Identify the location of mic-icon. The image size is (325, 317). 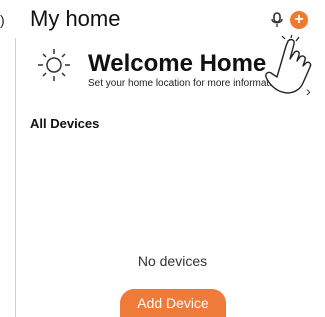
(277, 20).